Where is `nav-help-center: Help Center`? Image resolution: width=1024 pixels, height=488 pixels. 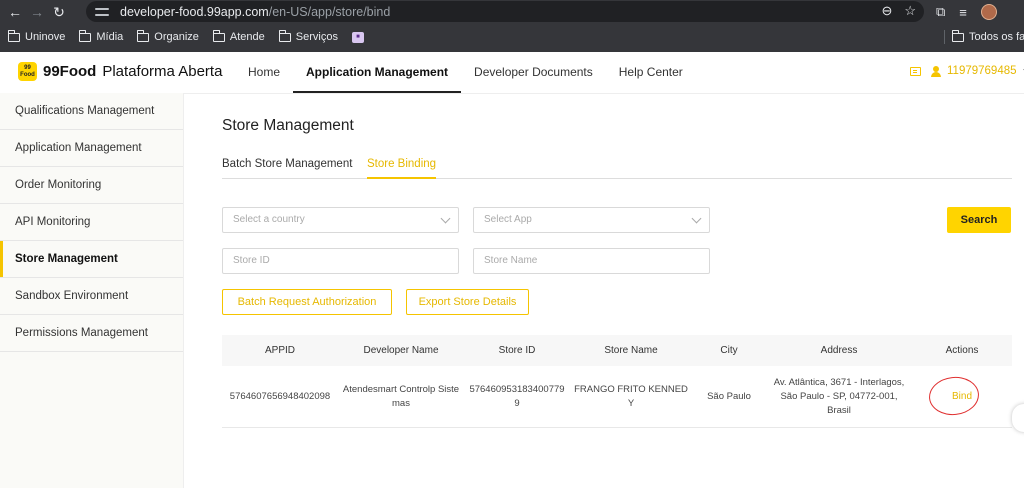
nav-help-center: Help Center is located at coordinates (651, 72).